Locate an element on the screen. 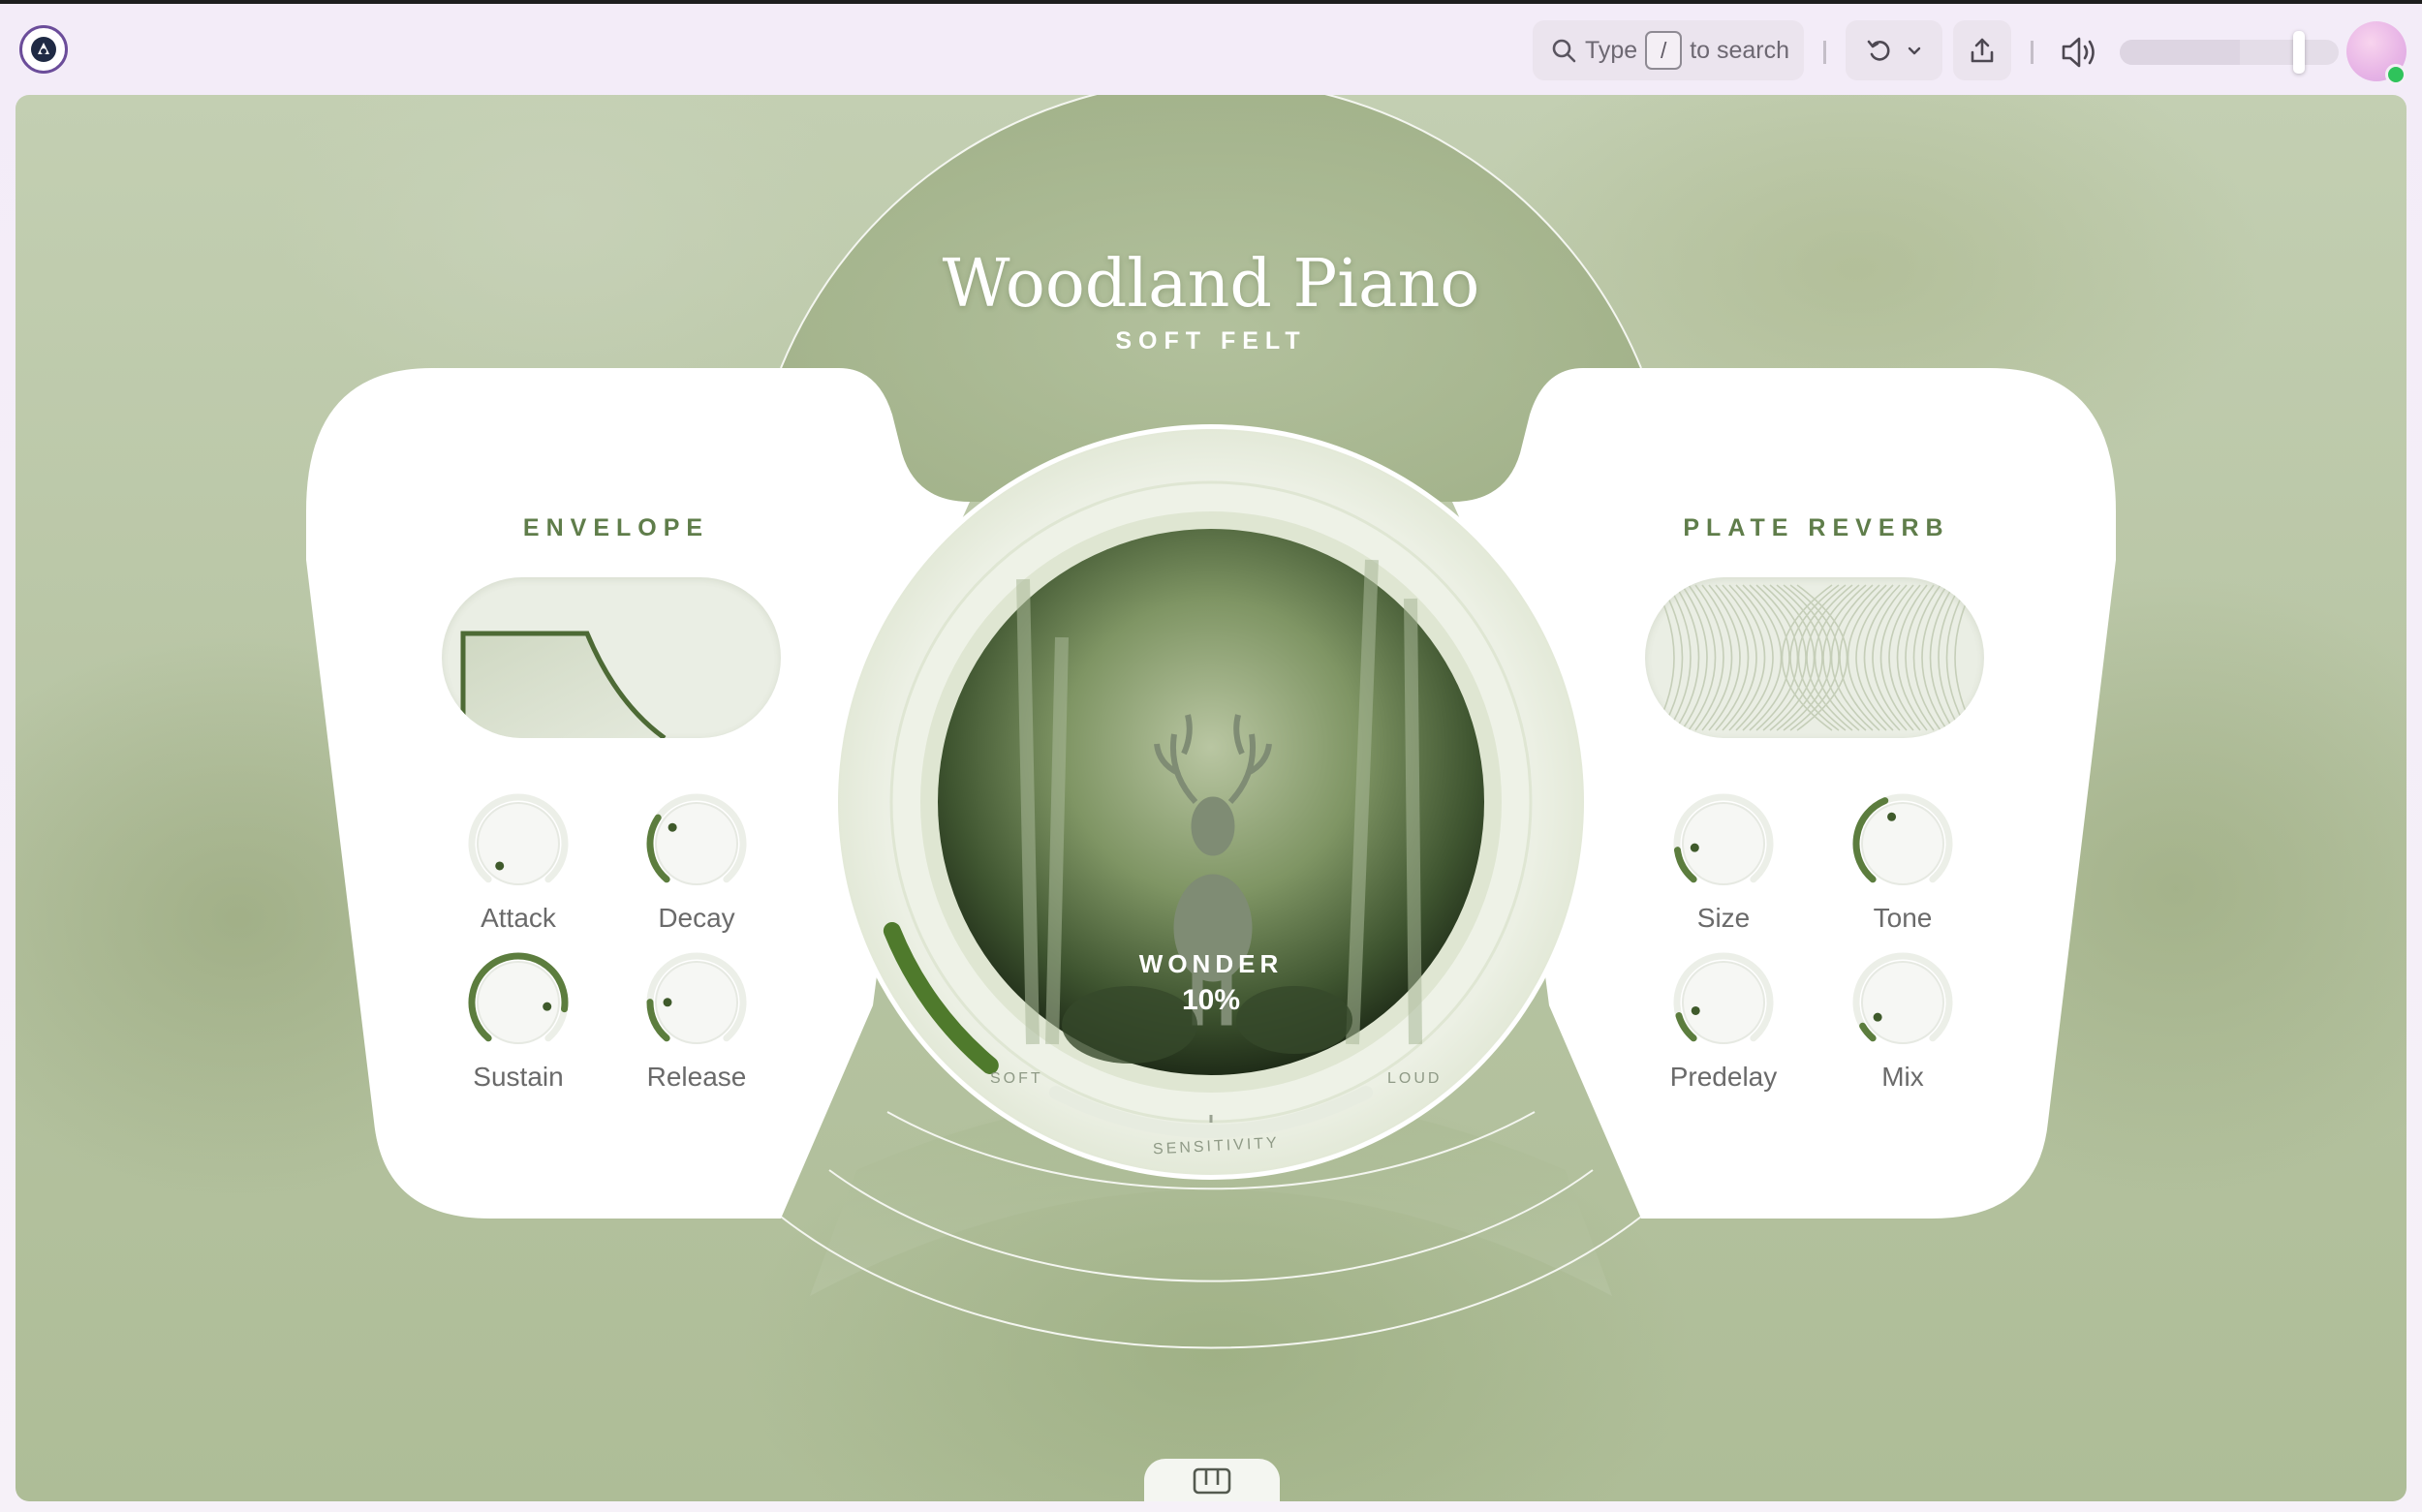 Image resolution: width=2422 pixels, height=1512 pixels. app-logo-icon is located at coordinates (43, 50).